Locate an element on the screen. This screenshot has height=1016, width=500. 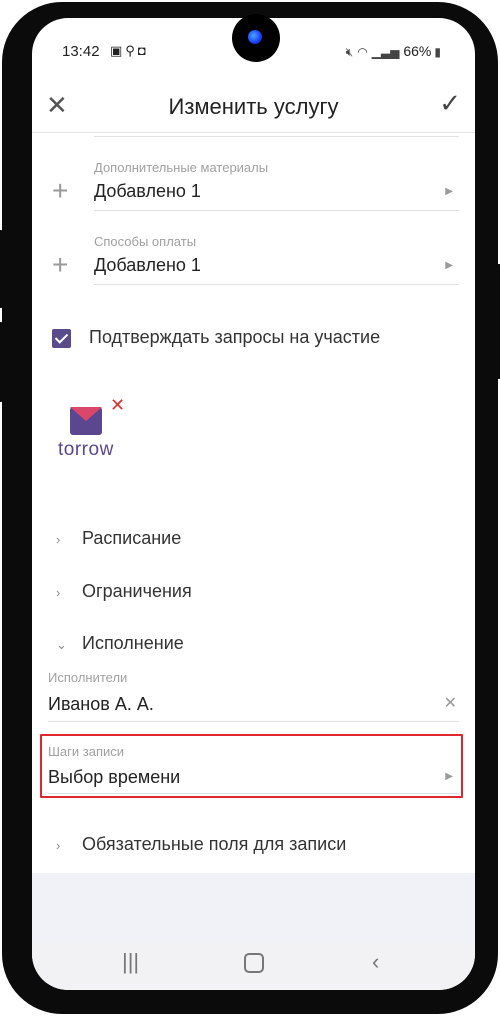
camera-icon: ◘ is located at coordinates (143, 50).